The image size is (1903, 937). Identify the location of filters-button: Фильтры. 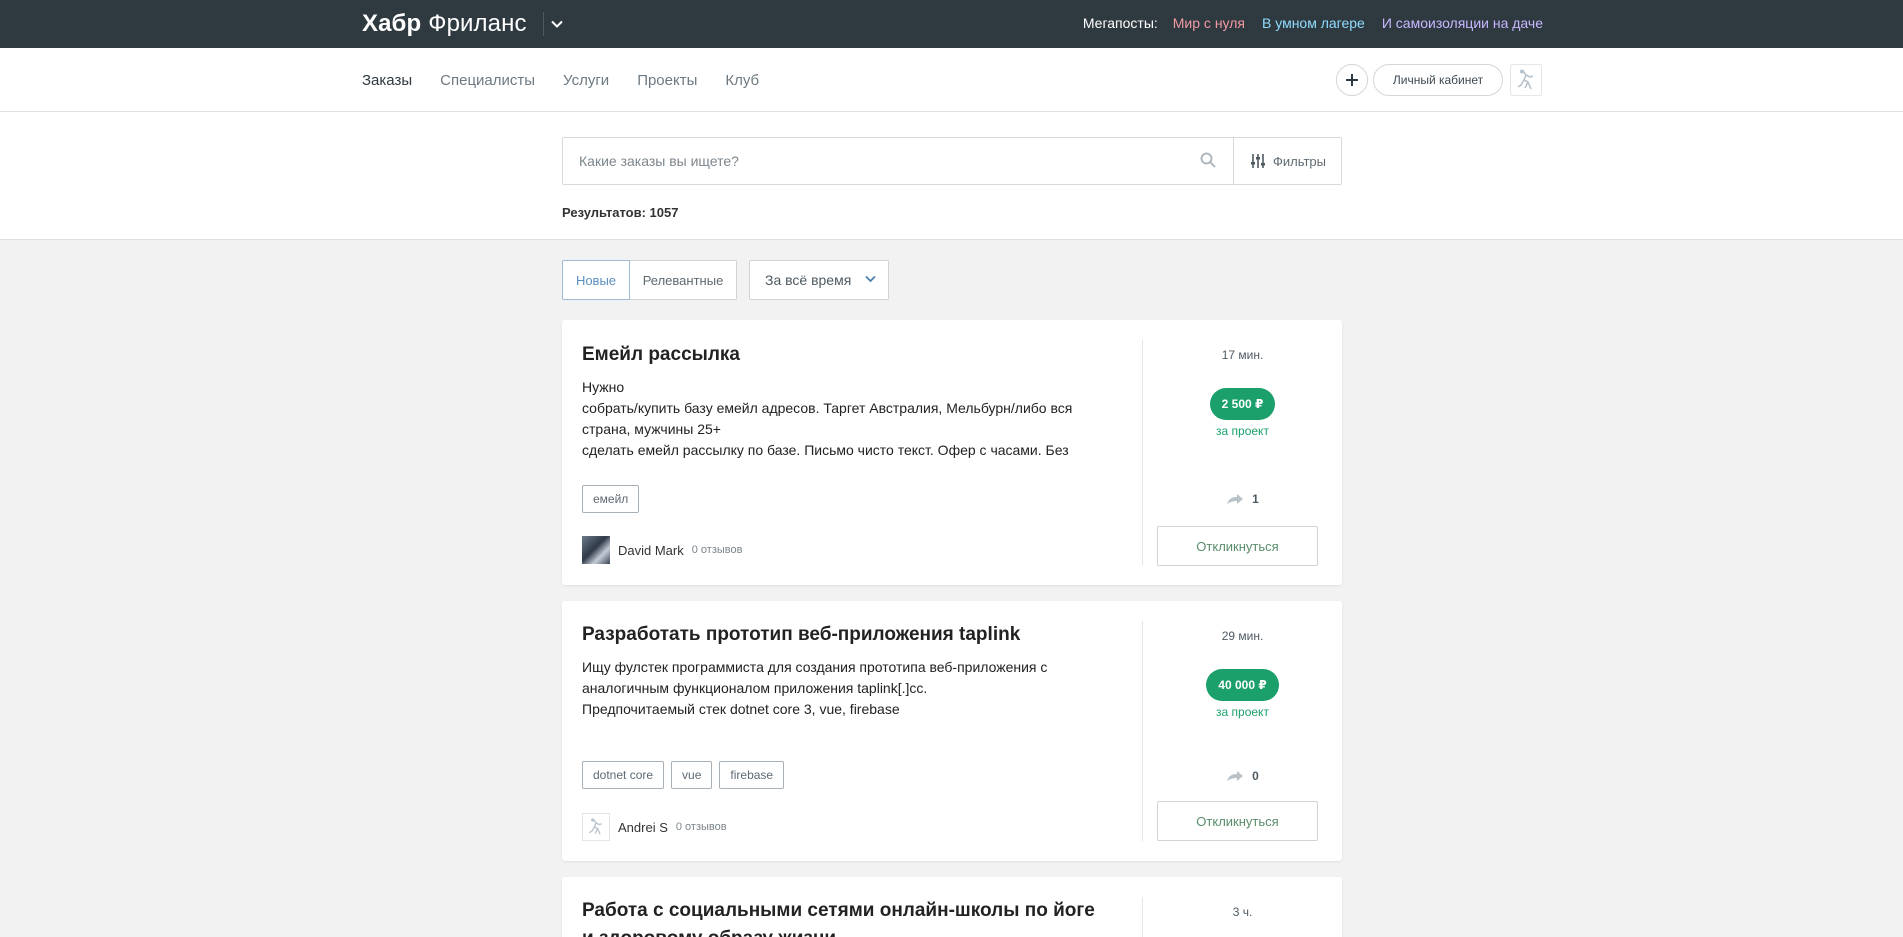
(1288, 161).